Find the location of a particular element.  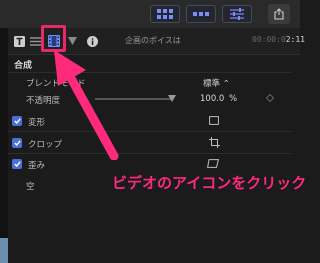

pink-arrow-icon is located at coordinates (86, 105).